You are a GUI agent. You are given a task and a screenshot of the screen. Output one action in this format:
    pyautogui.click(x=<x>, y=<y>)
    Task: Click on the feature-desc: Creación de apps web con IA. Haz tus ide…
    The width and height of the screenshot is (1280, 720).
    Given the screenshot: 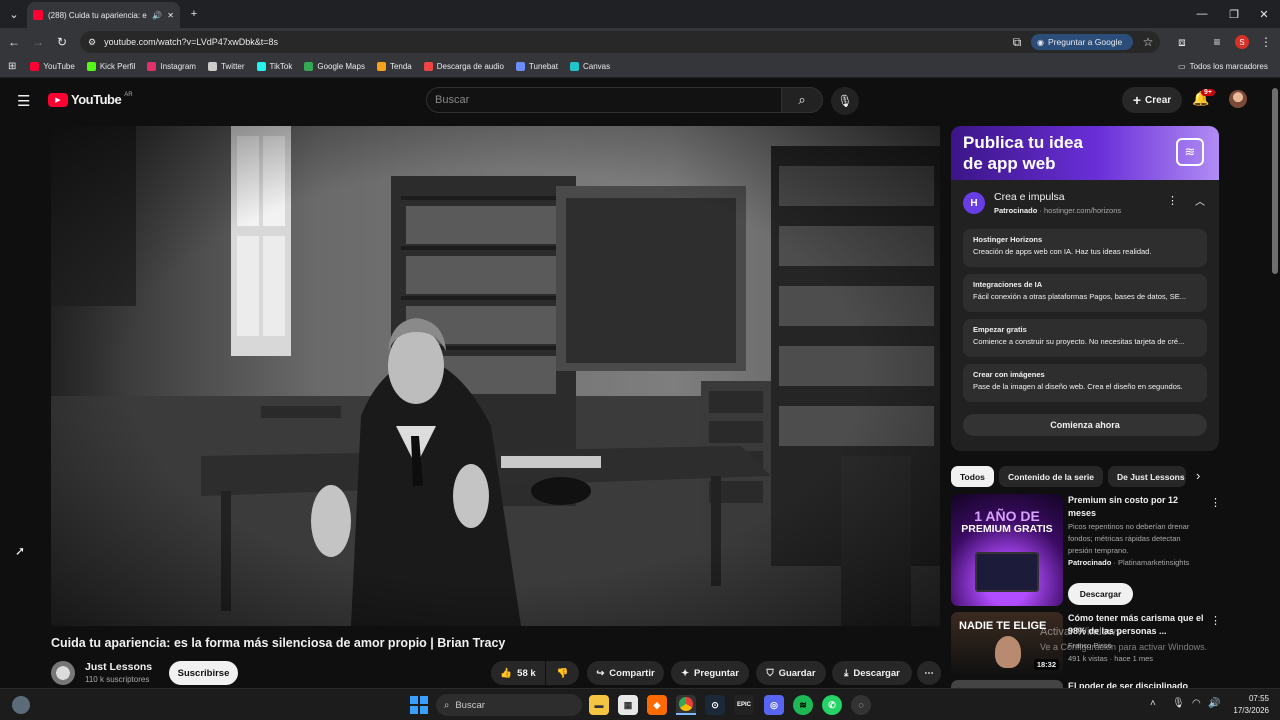 What is the action you would take?
    pyautogui.click(x=1062, y=251)
    